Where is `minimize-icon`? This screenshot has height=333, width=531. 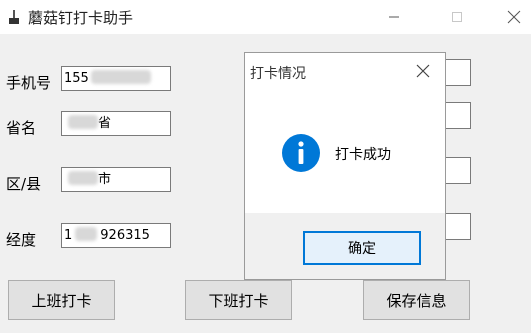
minimize-icon is located at coordinates (394, 17).